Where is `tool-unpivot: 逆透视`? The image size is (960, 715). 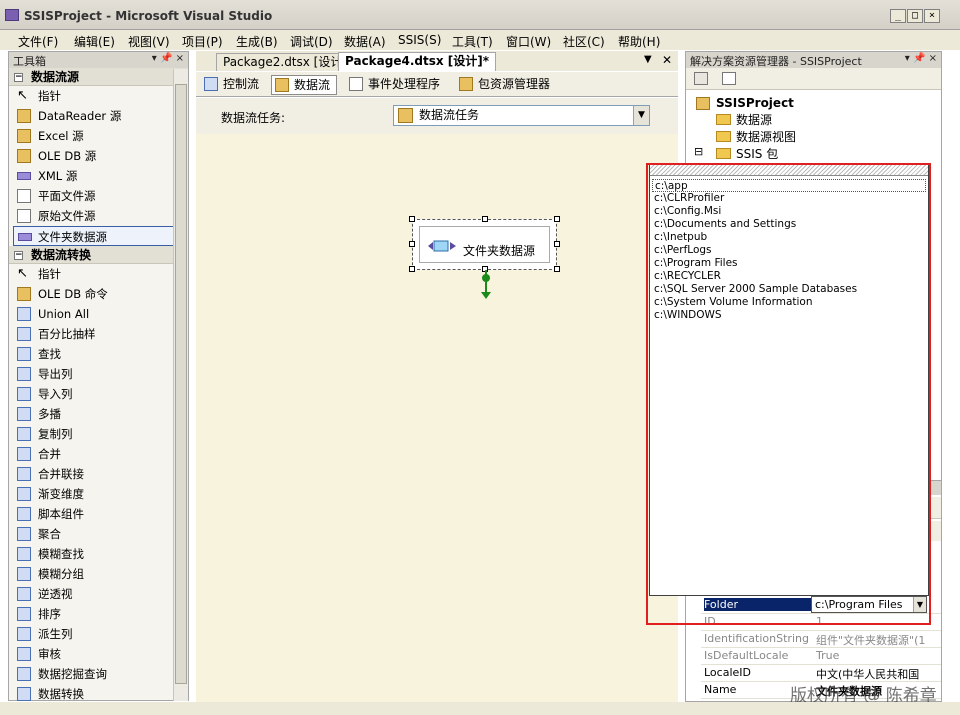
tool-unpivot: 逆透视 is located at coordinates (98, 594).